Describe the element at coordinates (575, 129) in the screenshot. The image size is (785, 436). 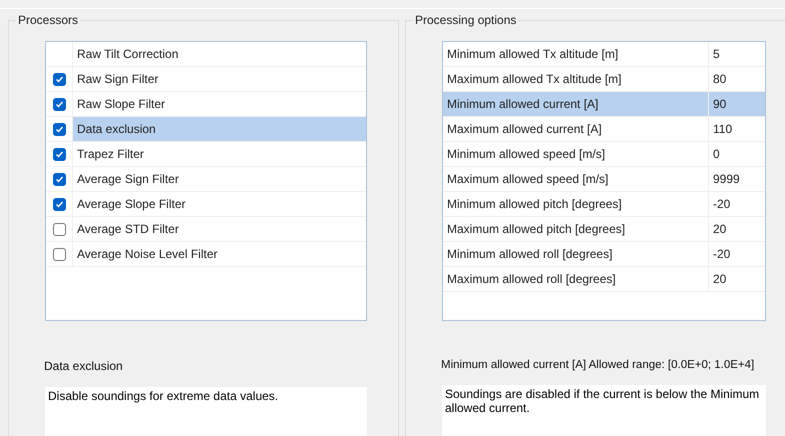
I see `option-name-cell: Maximum allowed current [A]` at that location.